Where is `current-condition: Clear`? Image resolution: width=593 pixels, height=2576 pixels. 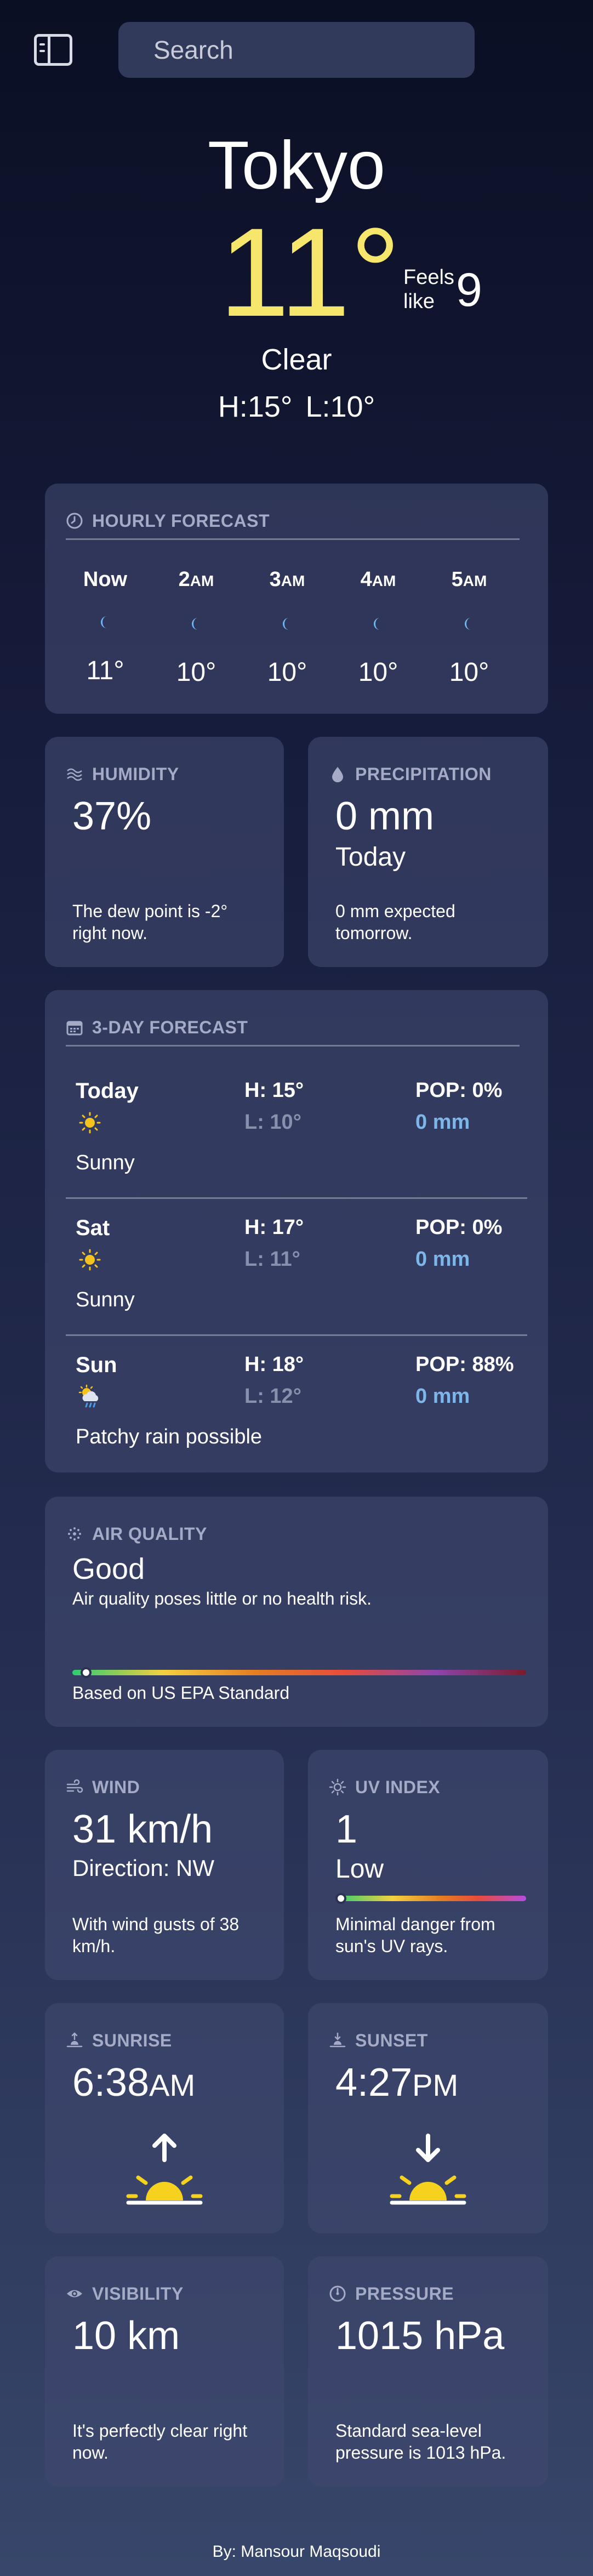
current-condition: Clear is located at coordinates (297, 359).